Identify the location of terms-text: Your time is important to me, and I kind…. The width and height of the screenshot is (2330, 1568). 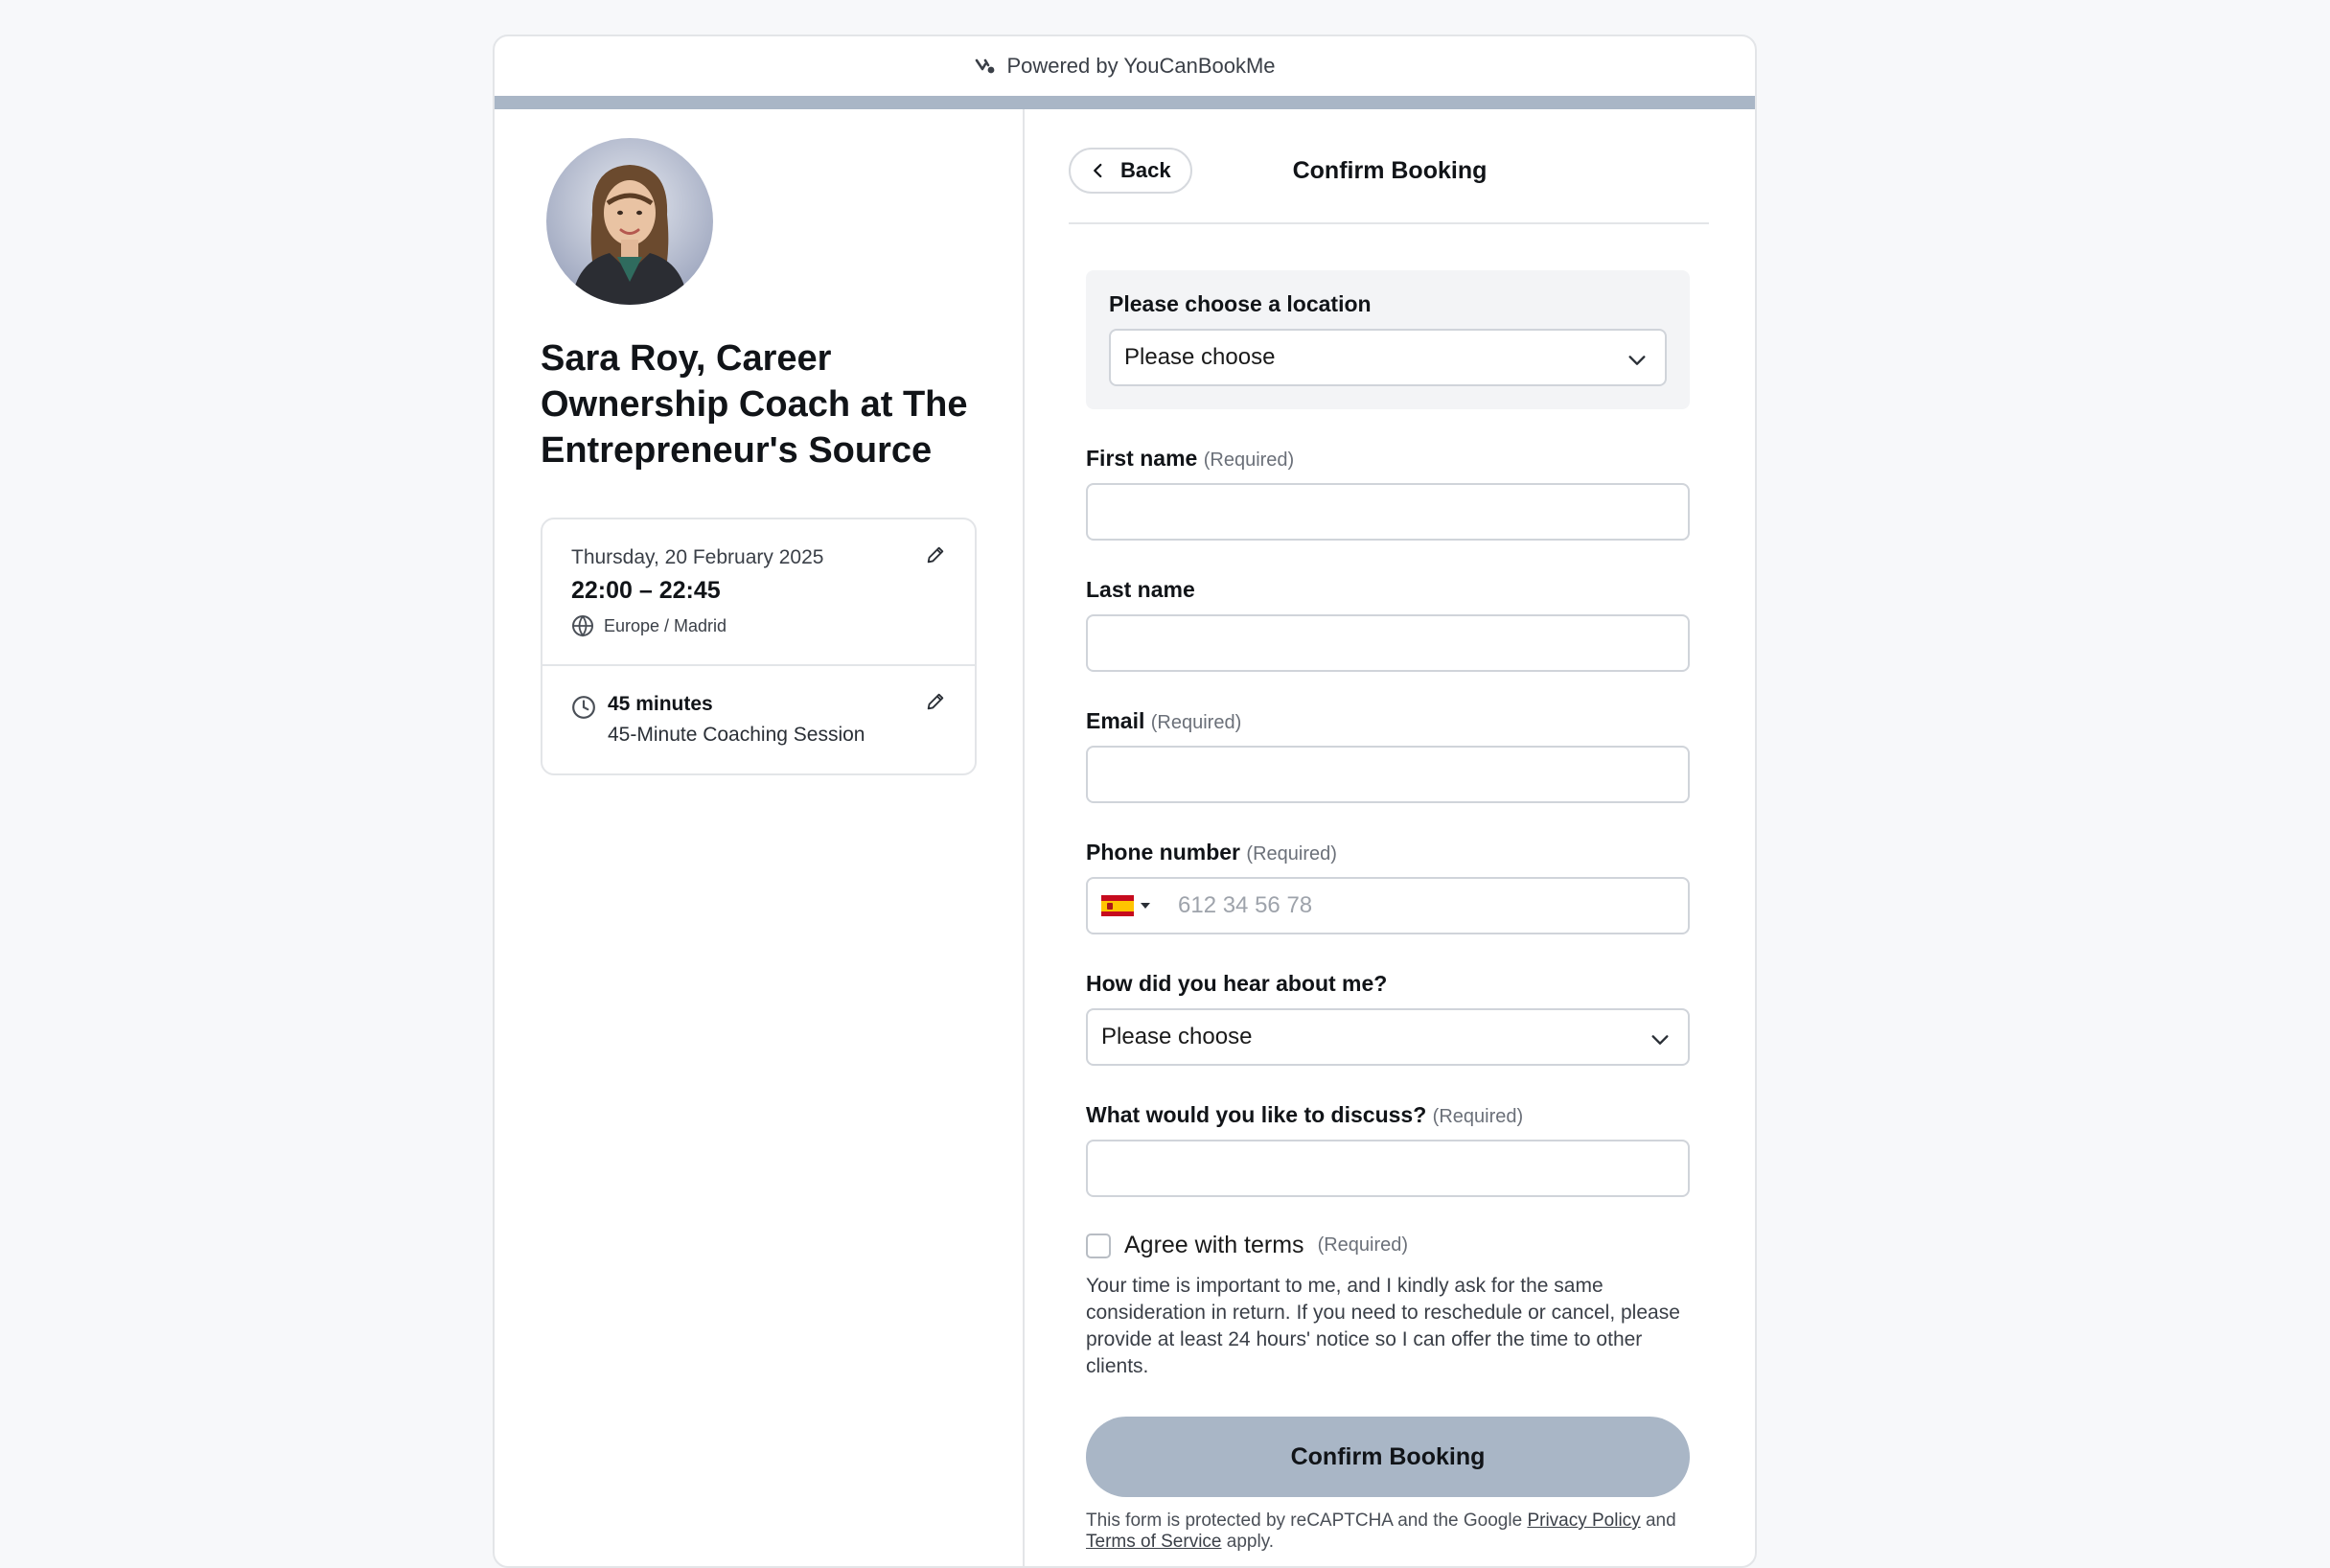
(1383, 1326).